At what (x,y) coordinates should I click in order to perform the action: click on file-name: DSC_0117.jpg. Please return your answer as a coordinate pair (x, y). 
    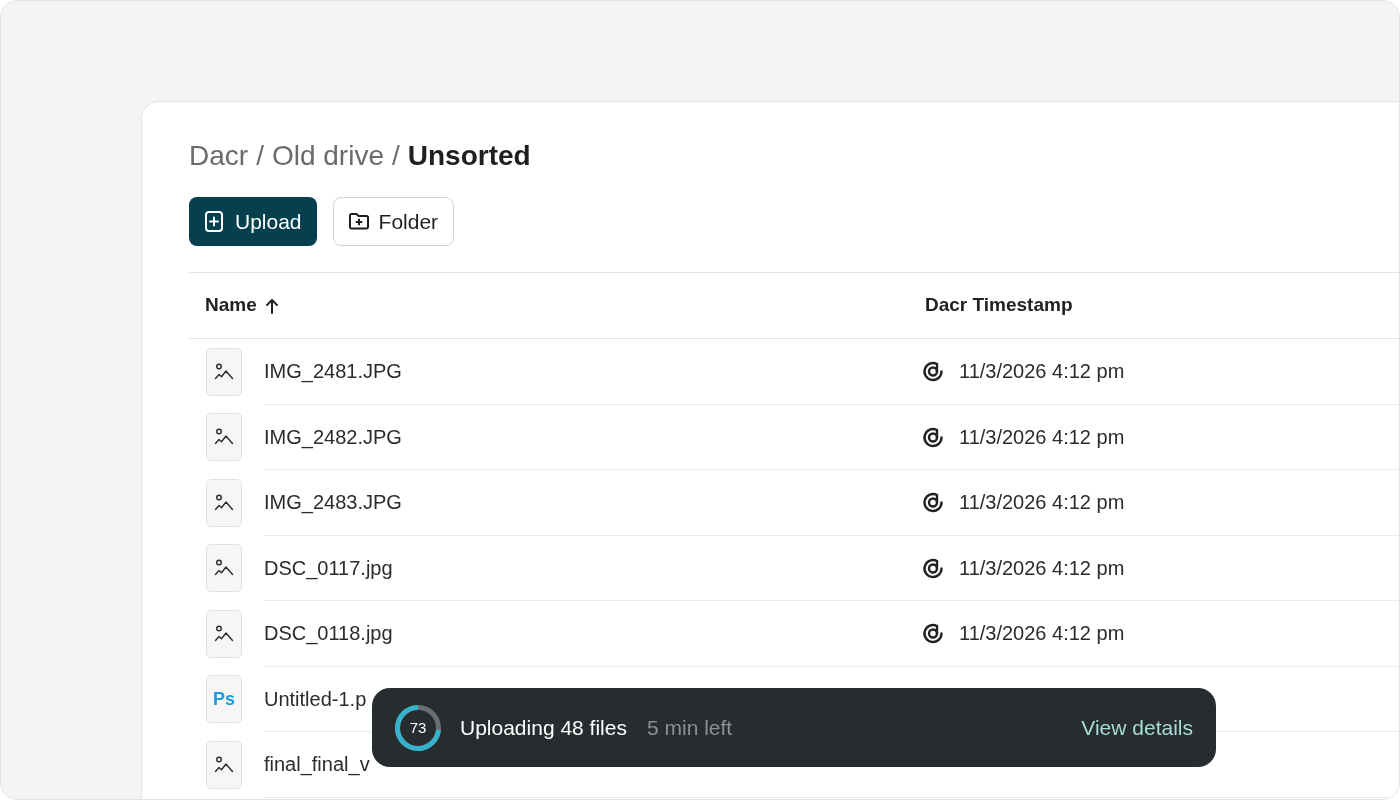
    Looking at the image, I should click on (328, 567).